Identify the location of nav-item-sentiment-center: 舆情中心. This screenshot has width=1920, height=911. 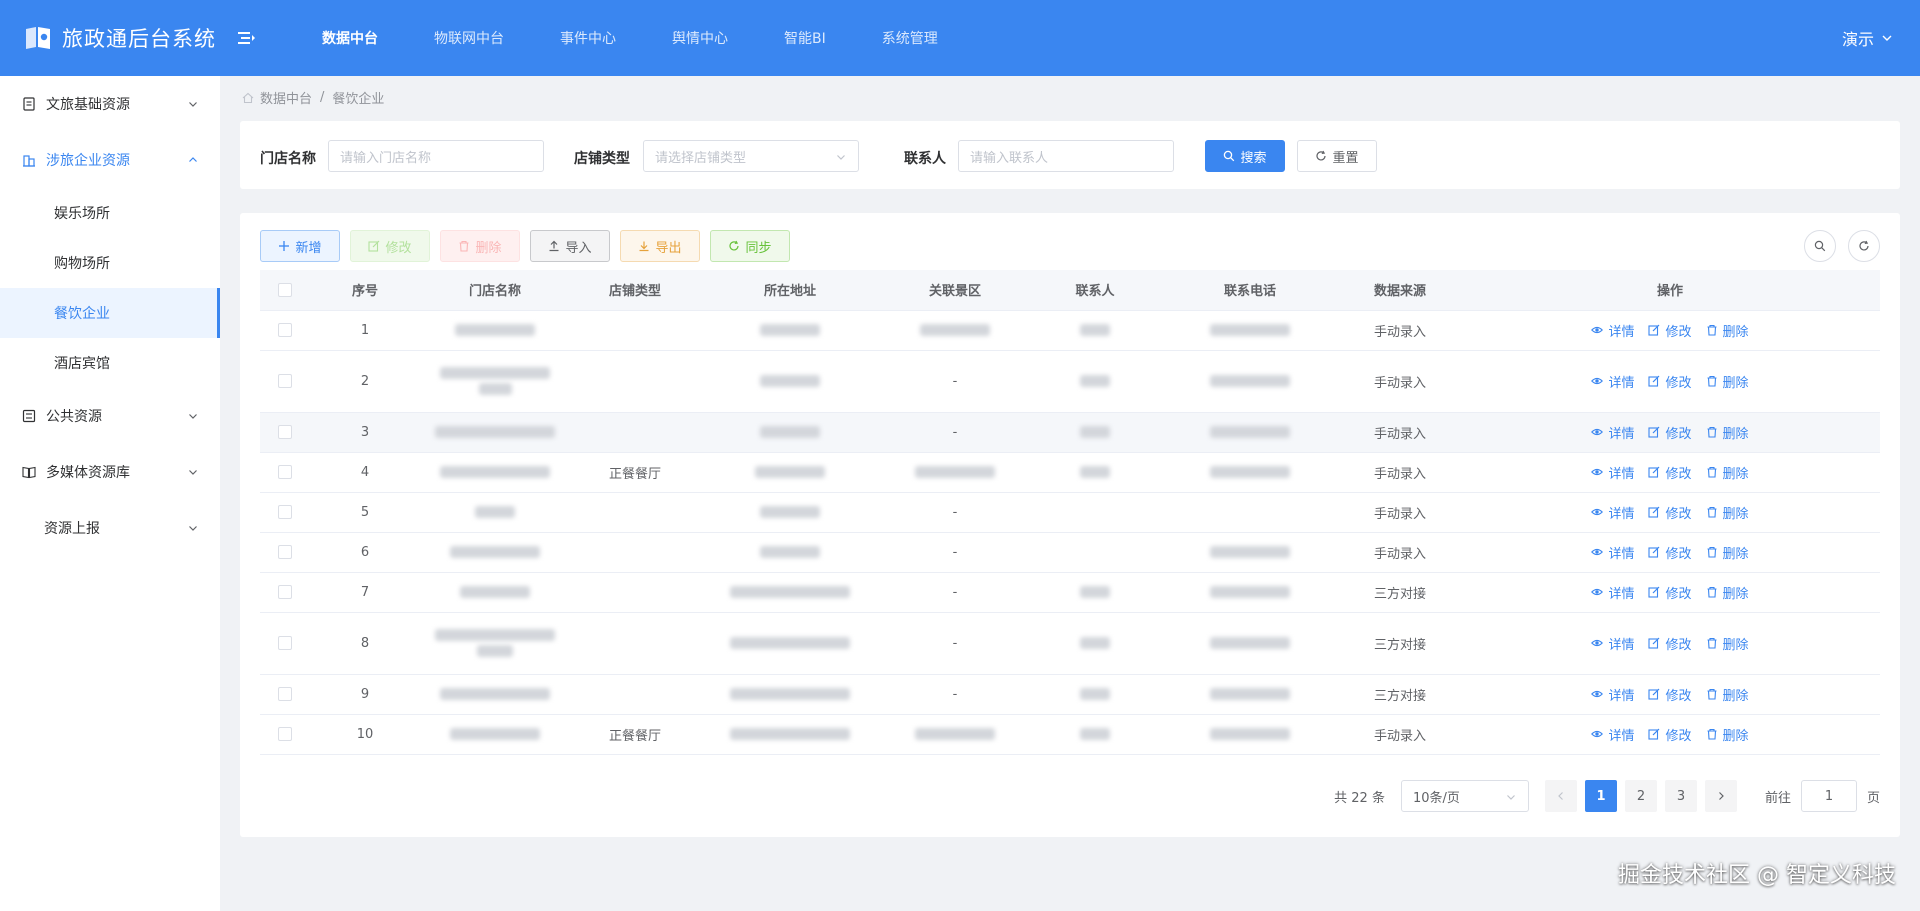
(700, 38).